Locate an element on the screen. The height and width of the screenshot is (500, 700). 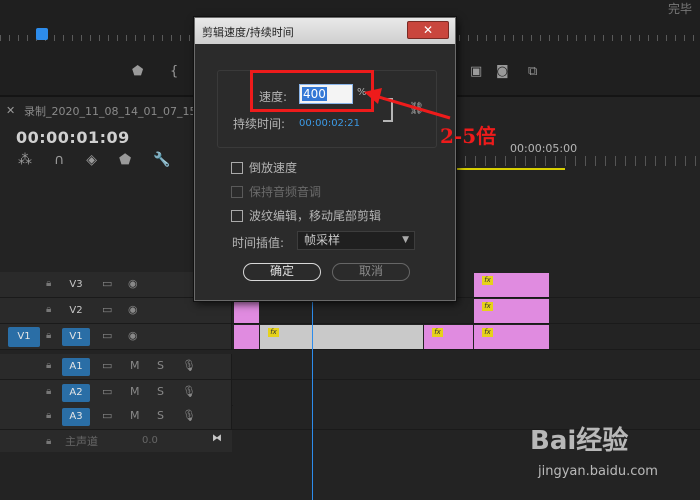
watermark-url: jingyan.baidu.com is located at coordinates (598, 471).